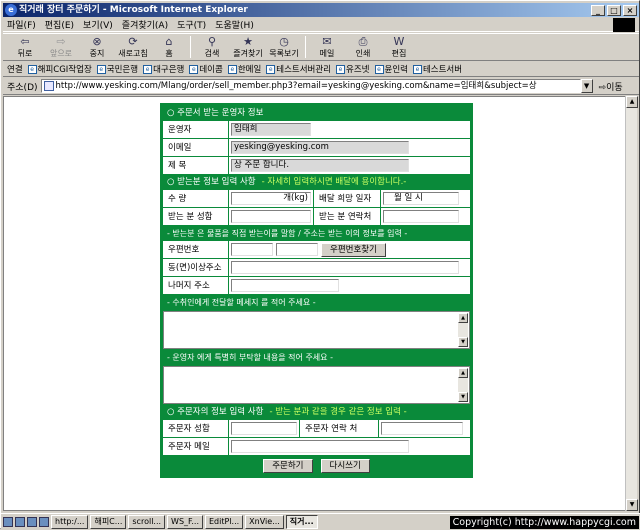 Image resolution: width=640 pixels, height=530 pixels. What do you see at coordinates (288, 466) in the screenshot?
I see `submit-order-button: 주문하기` at bounding box center [288, 466].